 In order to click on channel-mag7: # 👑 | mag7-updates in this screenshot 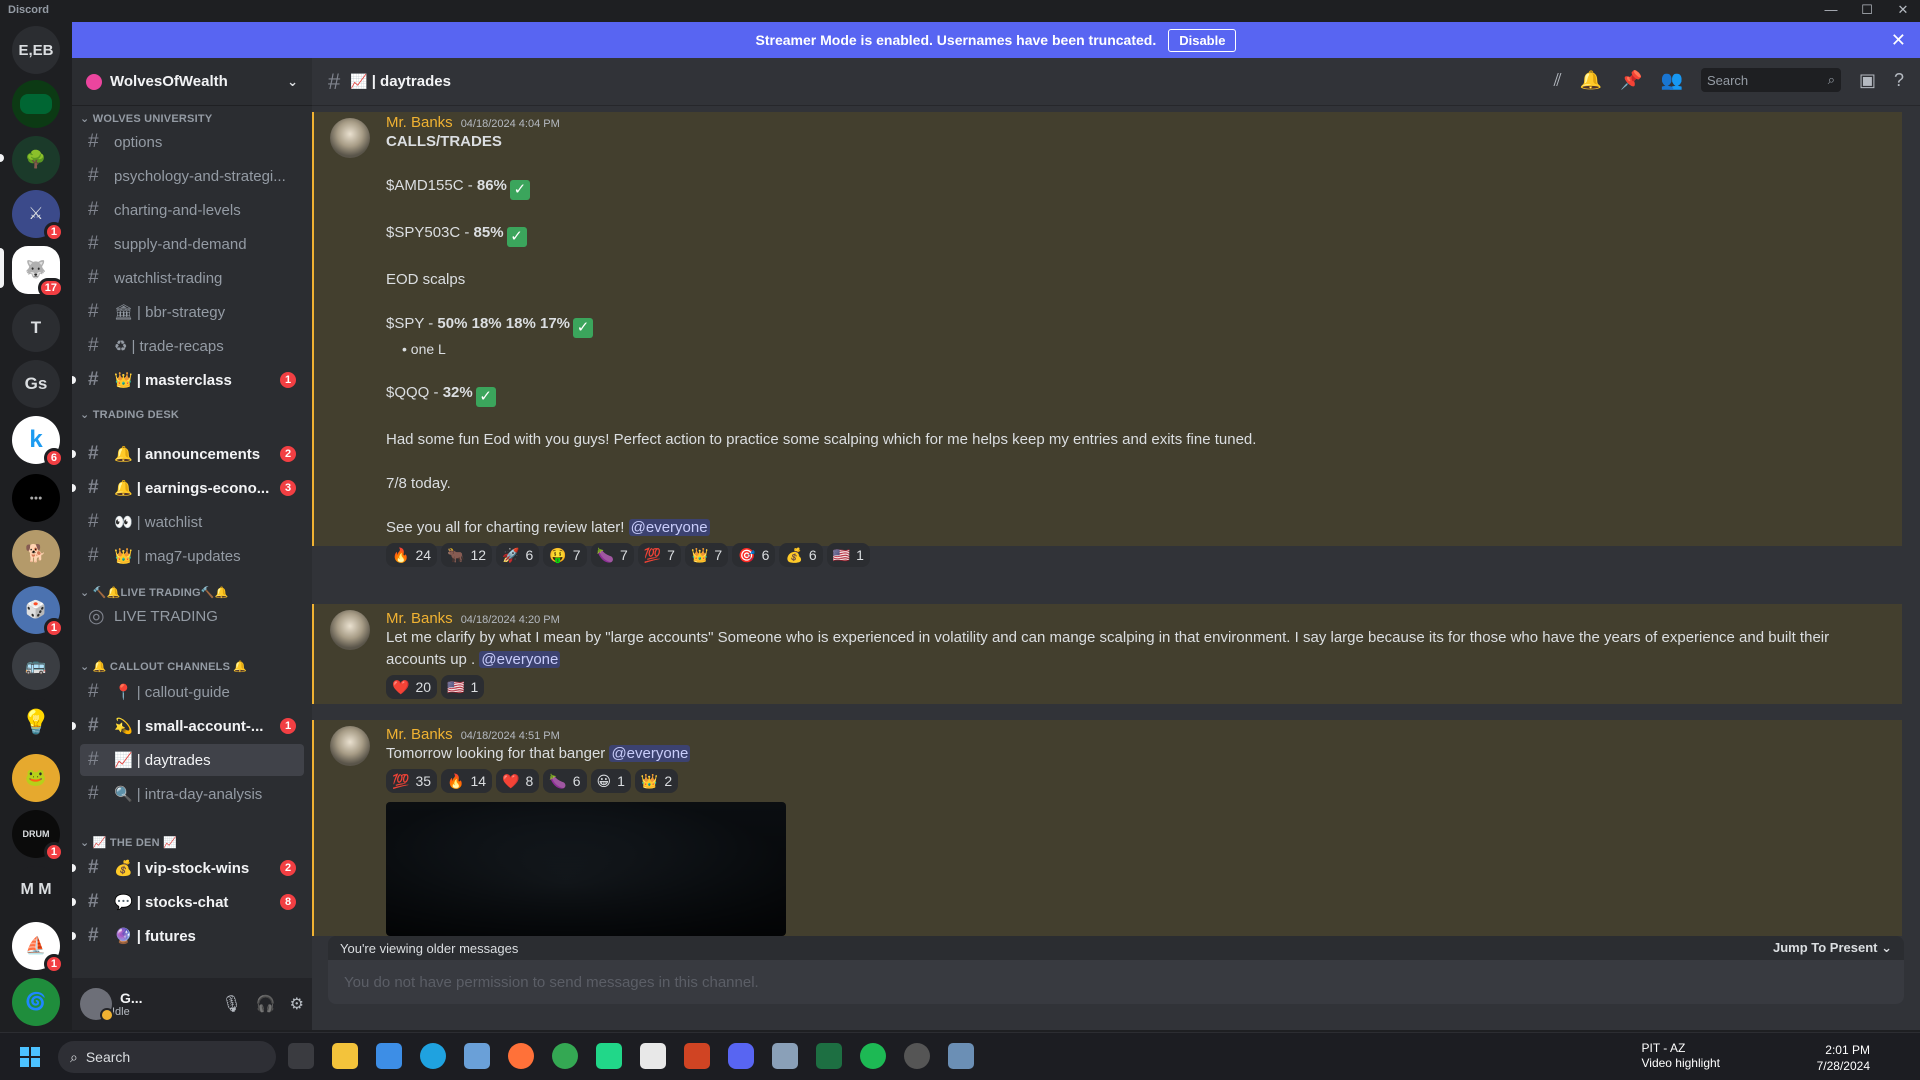, I will do `click(192, 556)`.